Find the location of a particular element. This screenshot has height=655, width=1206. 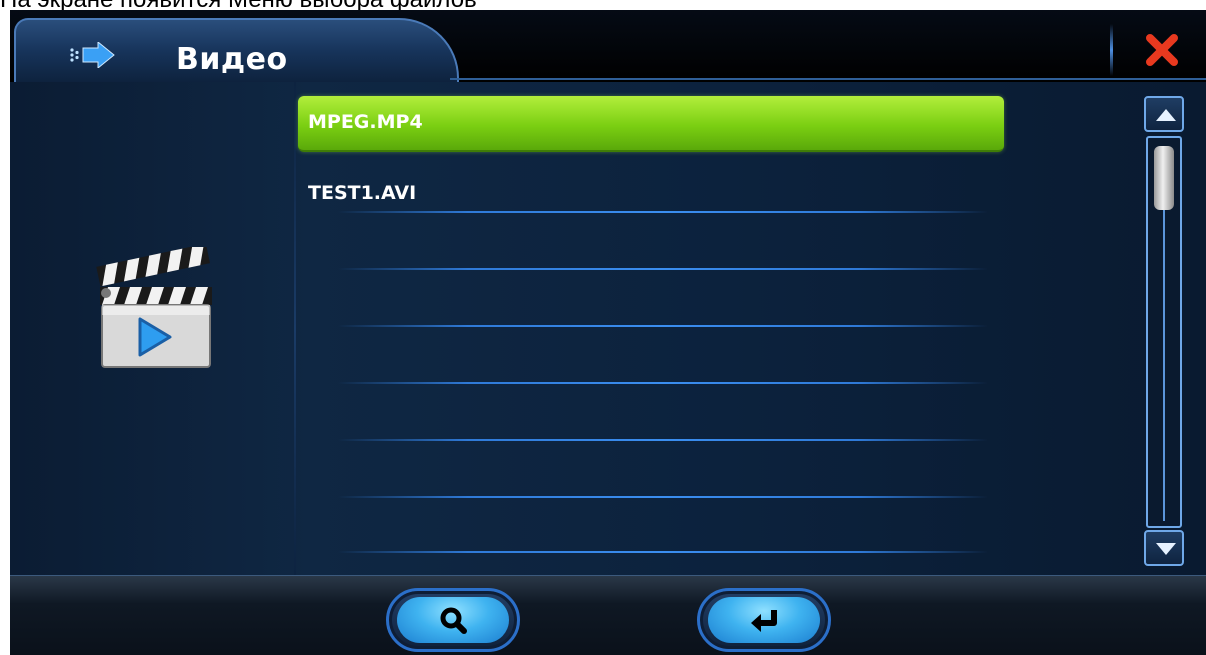

panel-divider is located at coordinates (295, 328).